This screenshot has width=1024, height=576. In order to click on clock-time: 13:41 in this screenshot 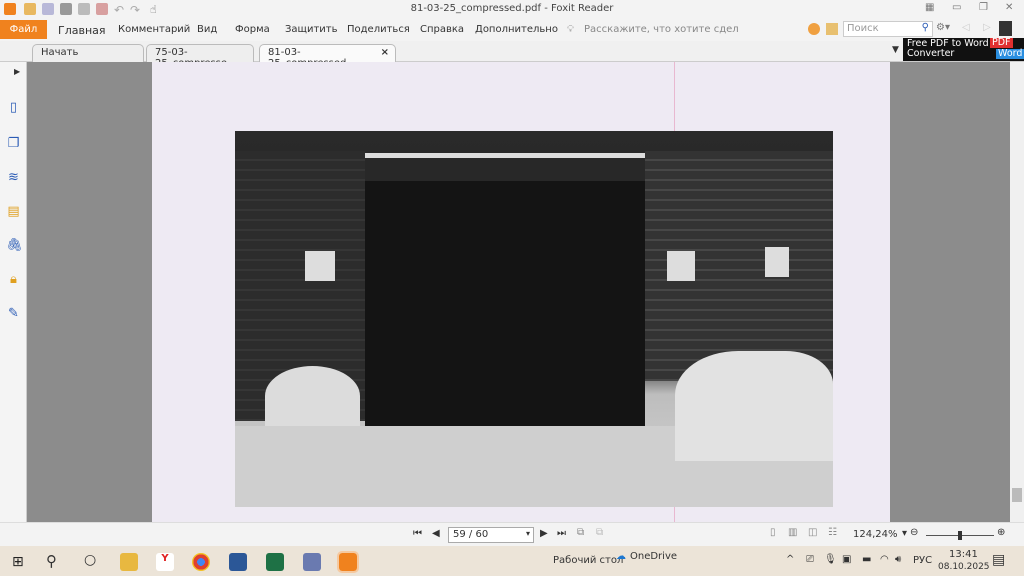, I will do `click(963, 554)`.